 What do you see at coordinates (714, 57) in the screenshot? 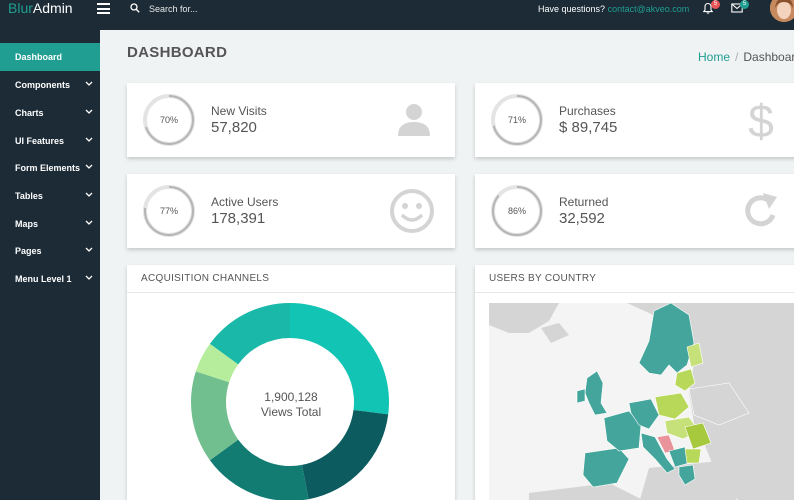
I see `breadcrumb-home-link: Home` at bounding box center [714, 57].